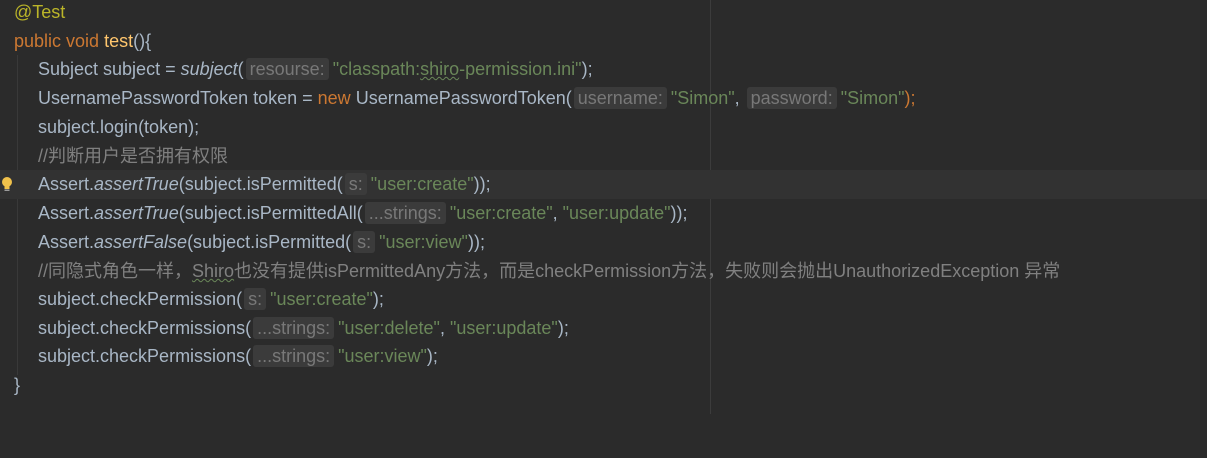 The height and width of the screenshot is (458, 1207). What do you see at coordinates (115, 271) in the screenshot?
I see `comment: //同隐式角色一样，` at bounding box center [115, 271].